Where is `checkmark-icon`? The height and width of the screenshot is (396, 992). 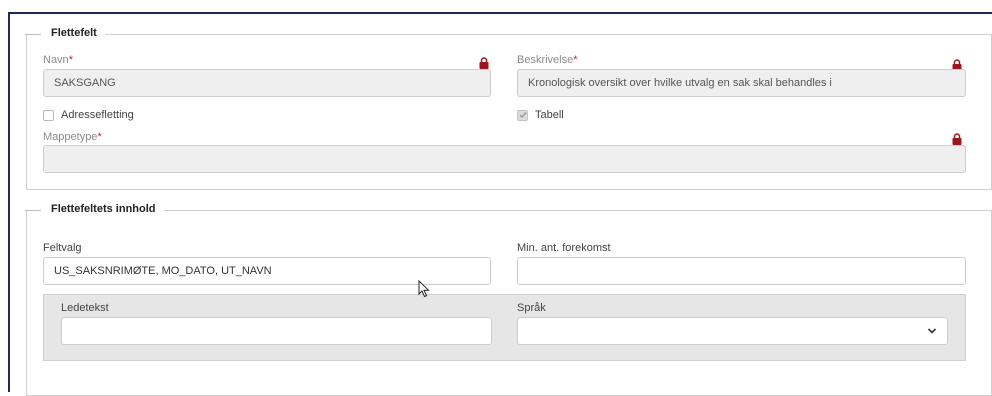
checkmark-icon is located at coordinates (523, 115).